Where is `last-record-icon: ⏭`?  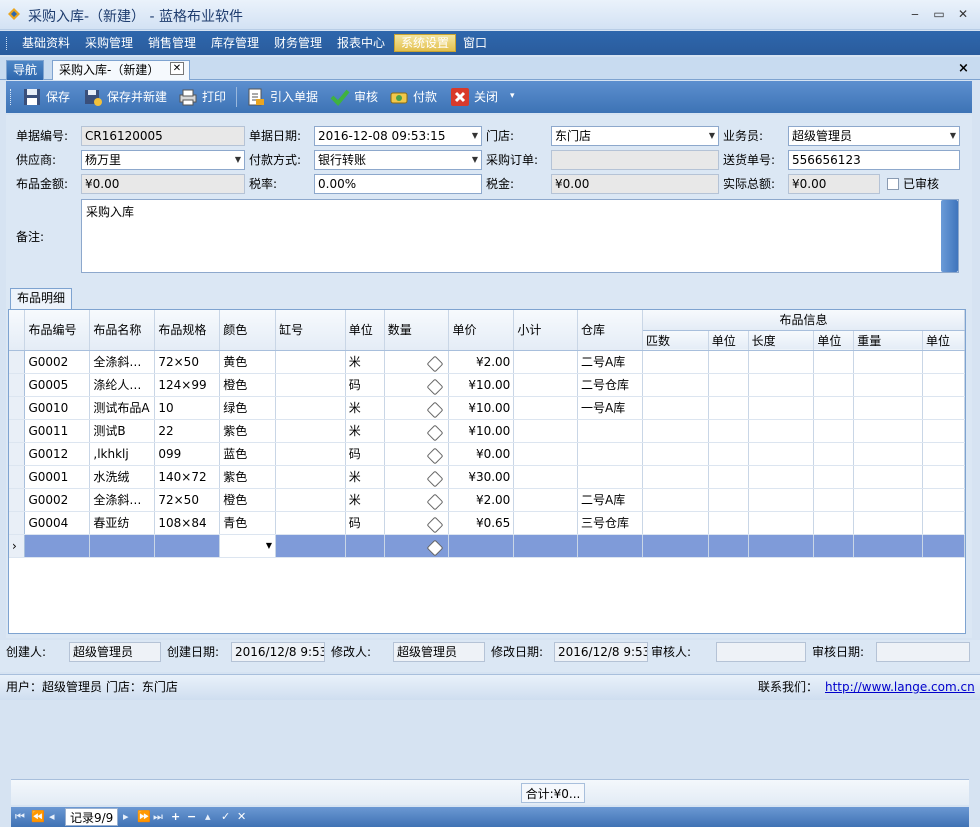
last-record-icon: ⏭ is located at coordinates (158, 817).